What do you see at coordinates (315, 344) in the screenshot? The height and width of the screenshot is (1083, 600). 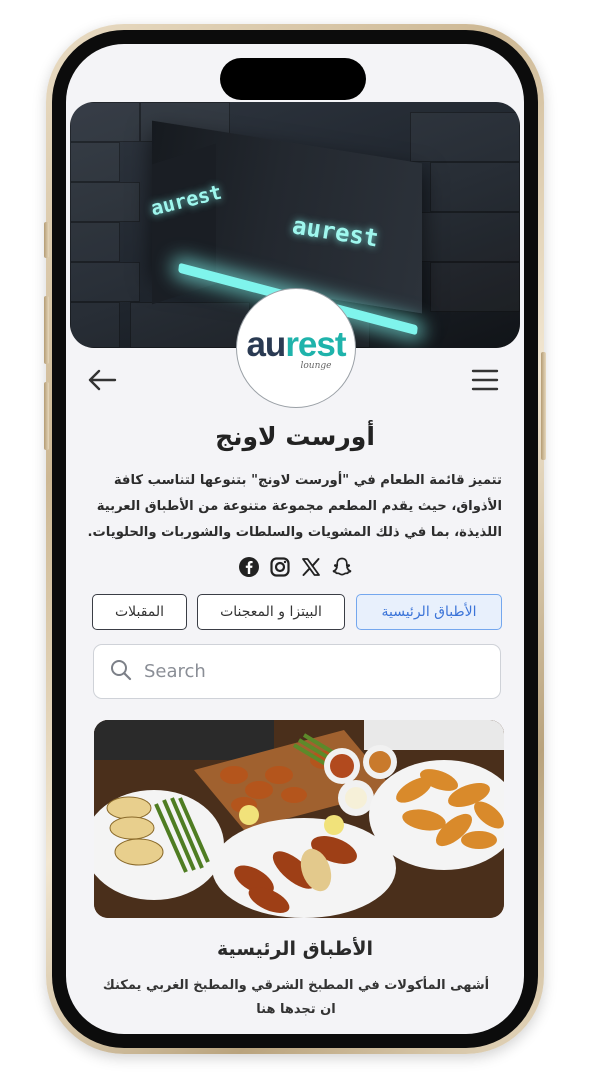 I see `logo-rest-text: rest` at bounding box center [315, 344].